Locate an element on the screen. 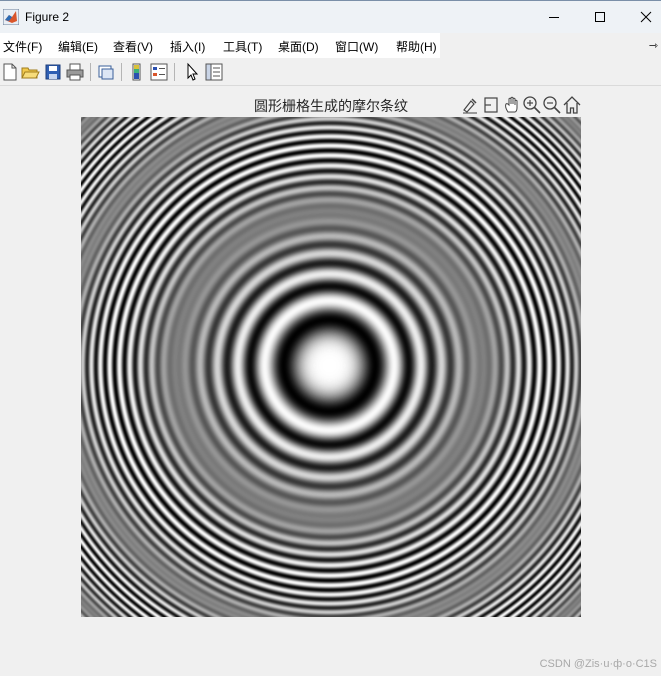 This screenshot has width=661, height=676. maximize-icon is located at coordinates (600, 17).